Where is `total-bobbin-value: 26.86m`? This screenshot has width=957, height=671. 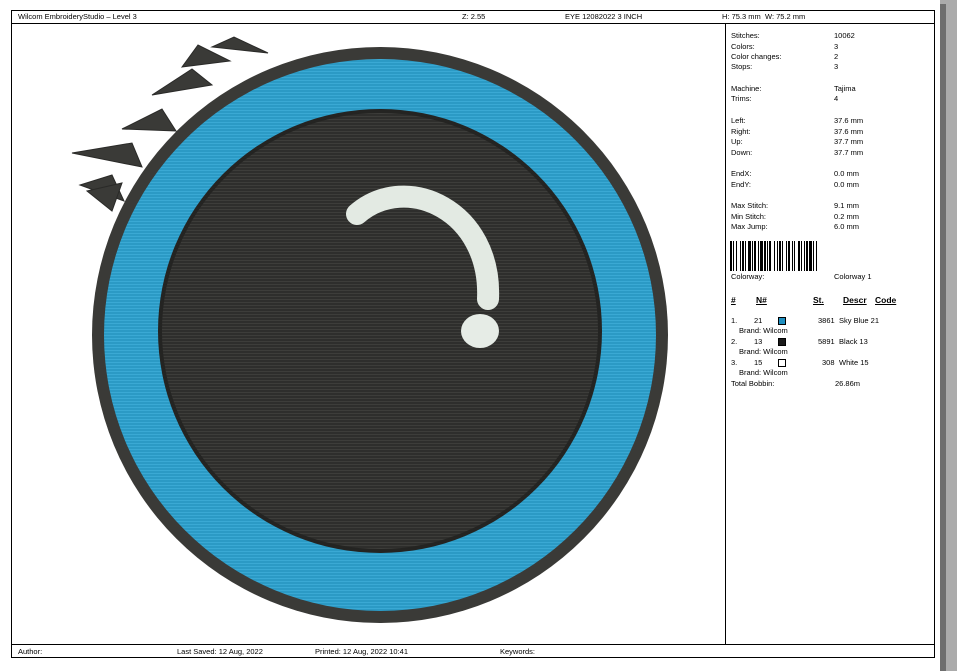
total-bobbin-value: 26.86m is located at coordinates (848, 383).